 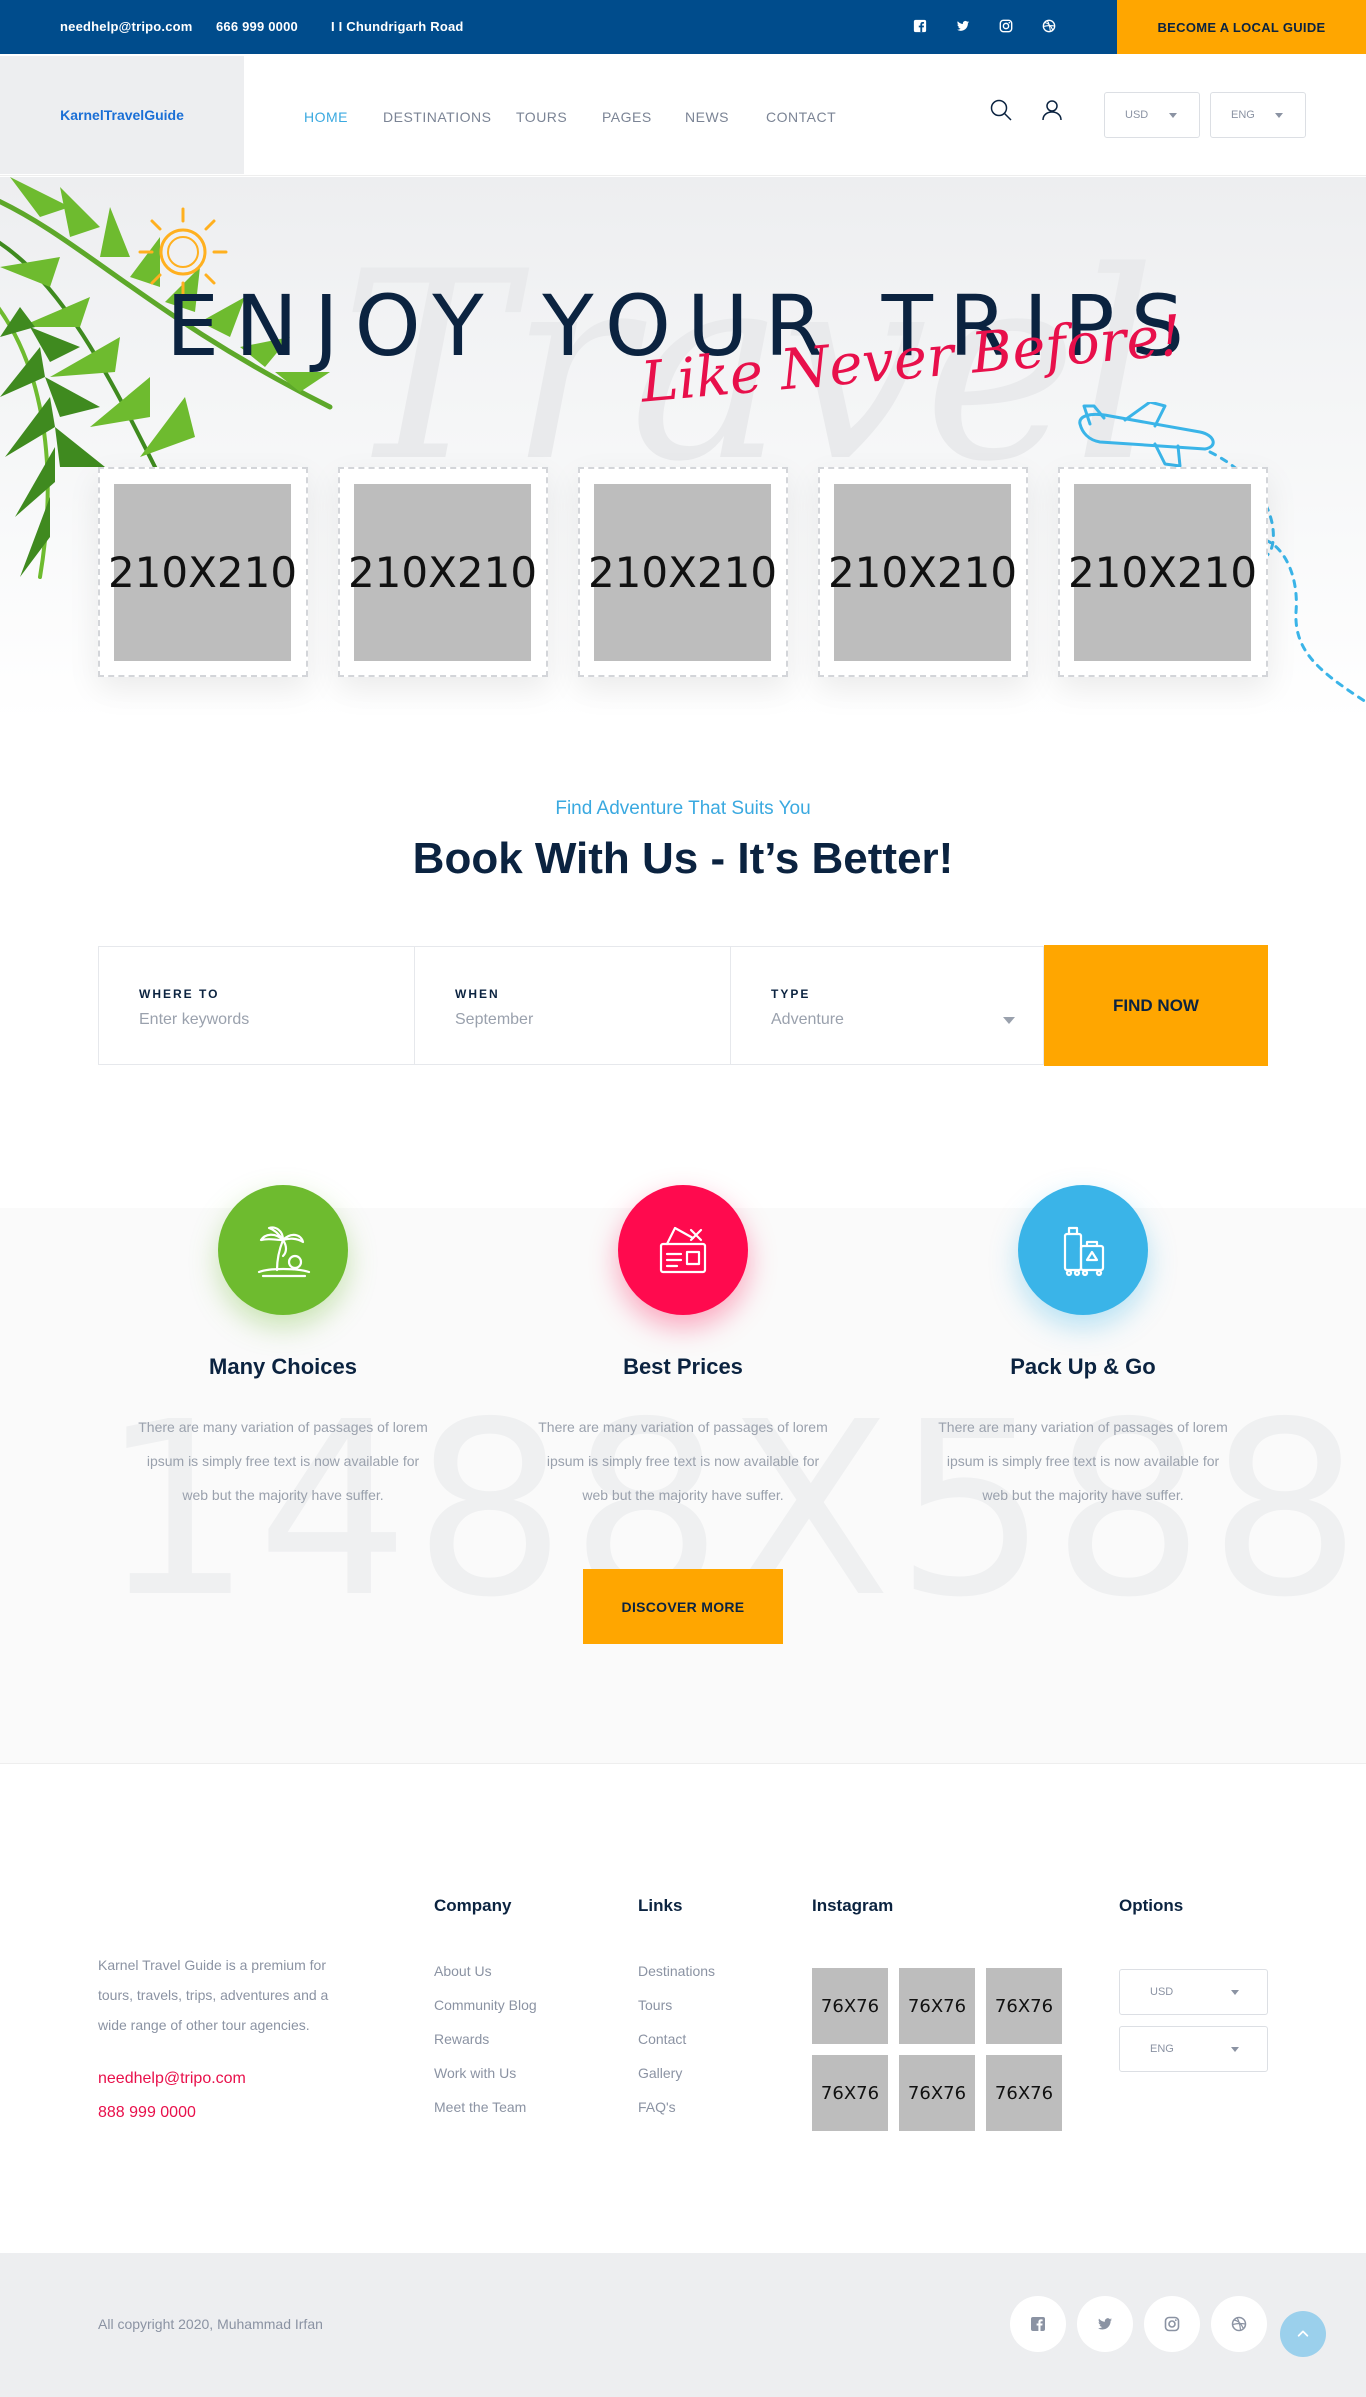 What do you see at coordinates (1003, 112) in the screenshot?
I see `search-icon` at bounding box center [1003, 112].